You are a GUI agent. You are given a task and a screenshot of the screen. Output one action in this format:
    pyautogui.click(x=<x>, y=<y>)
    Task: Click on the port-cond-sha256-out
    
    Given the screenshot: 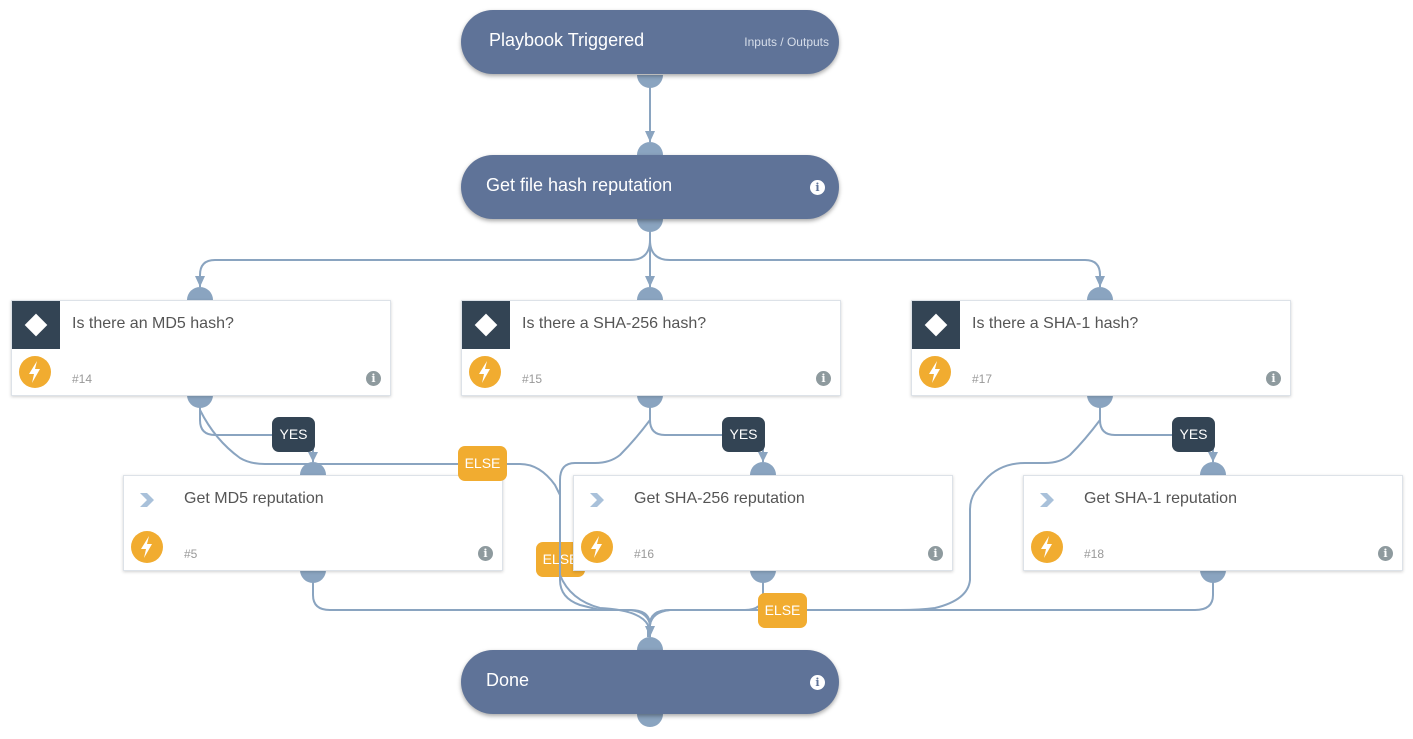 What is the action you would take?
    pyautogui.click(x=650, y=401)
    